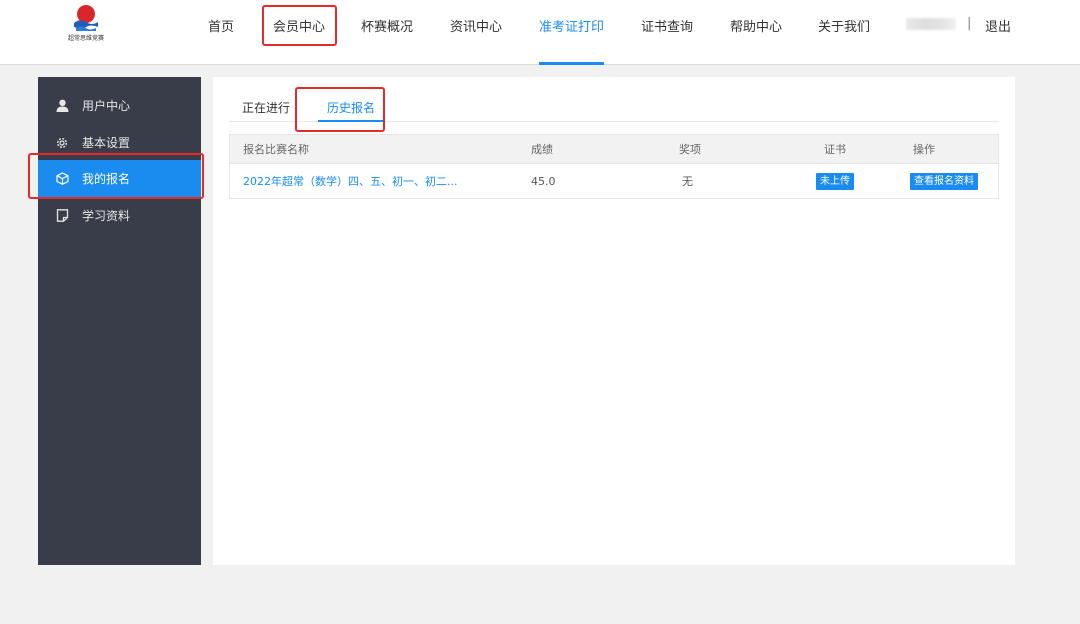 The height and width of the screenshot is (624, 1080). What do you see at coordinates (756, 25) in the screenshot?
I see `nav-help-center: 帮助中心` at bounding box center [756, 25].